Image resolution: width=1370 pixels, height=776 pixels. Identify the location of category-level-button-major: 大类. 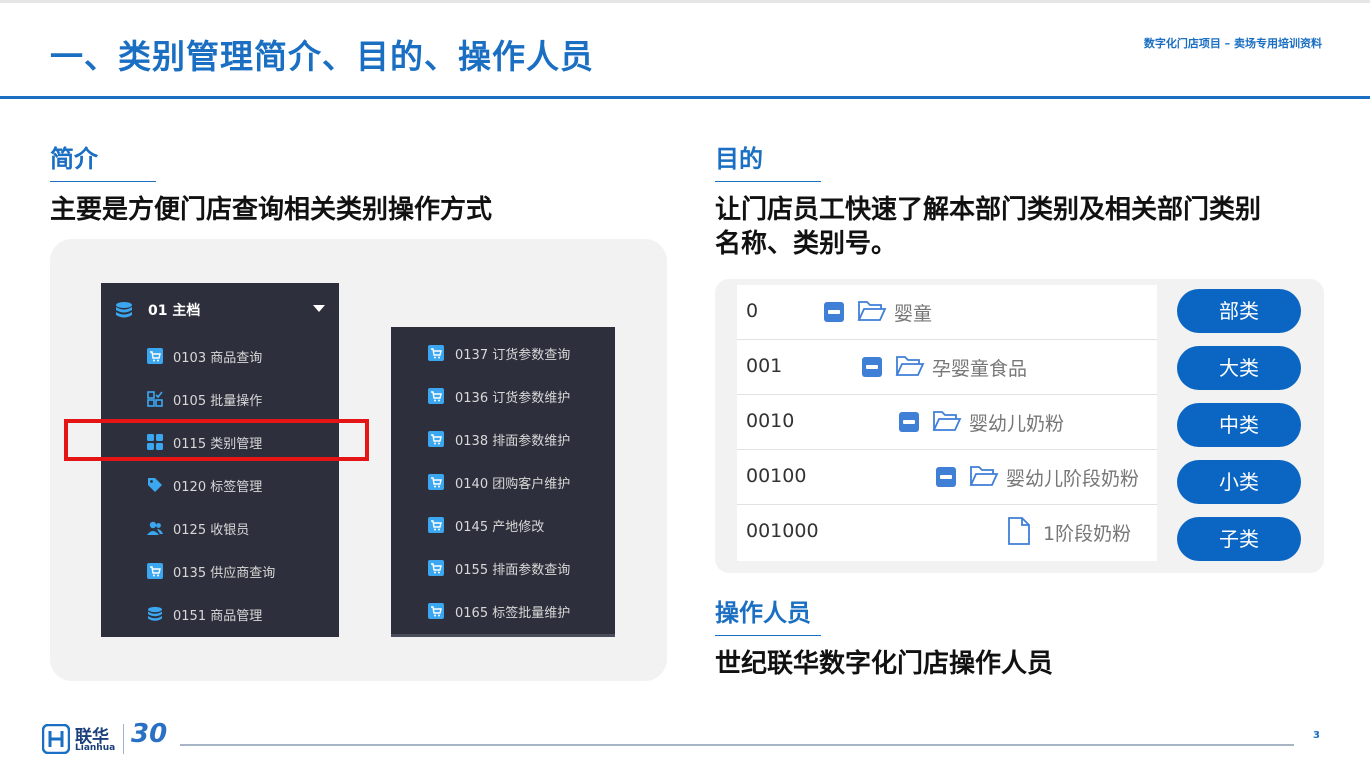
(1239, 368).